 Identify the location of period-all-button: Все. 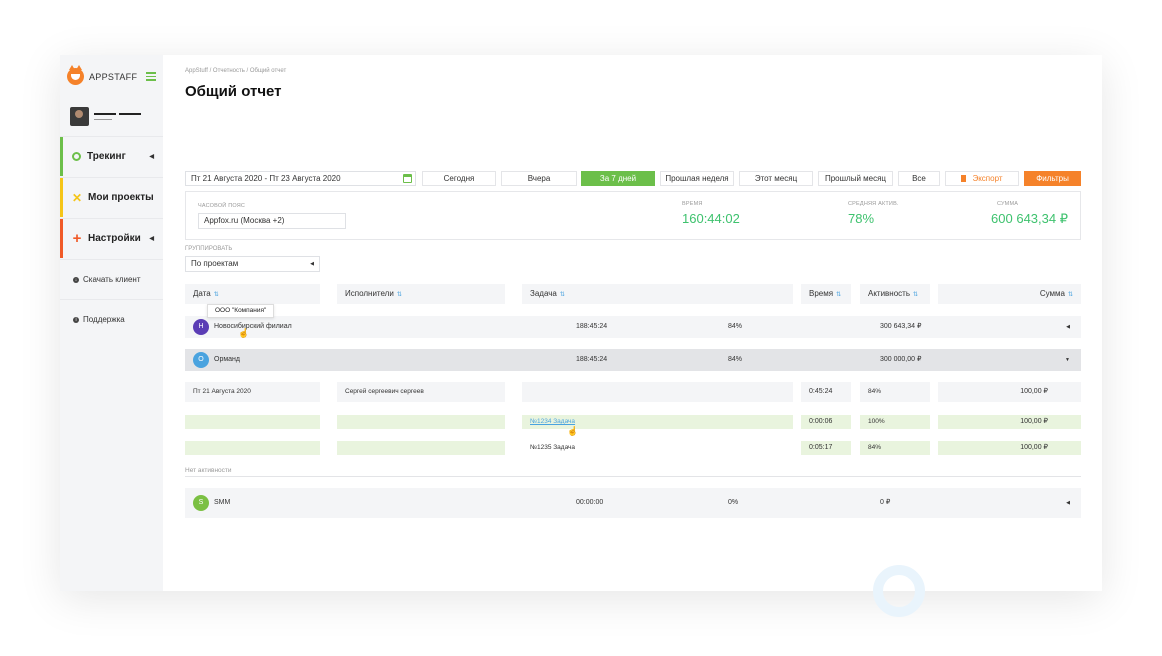
(919, 178).